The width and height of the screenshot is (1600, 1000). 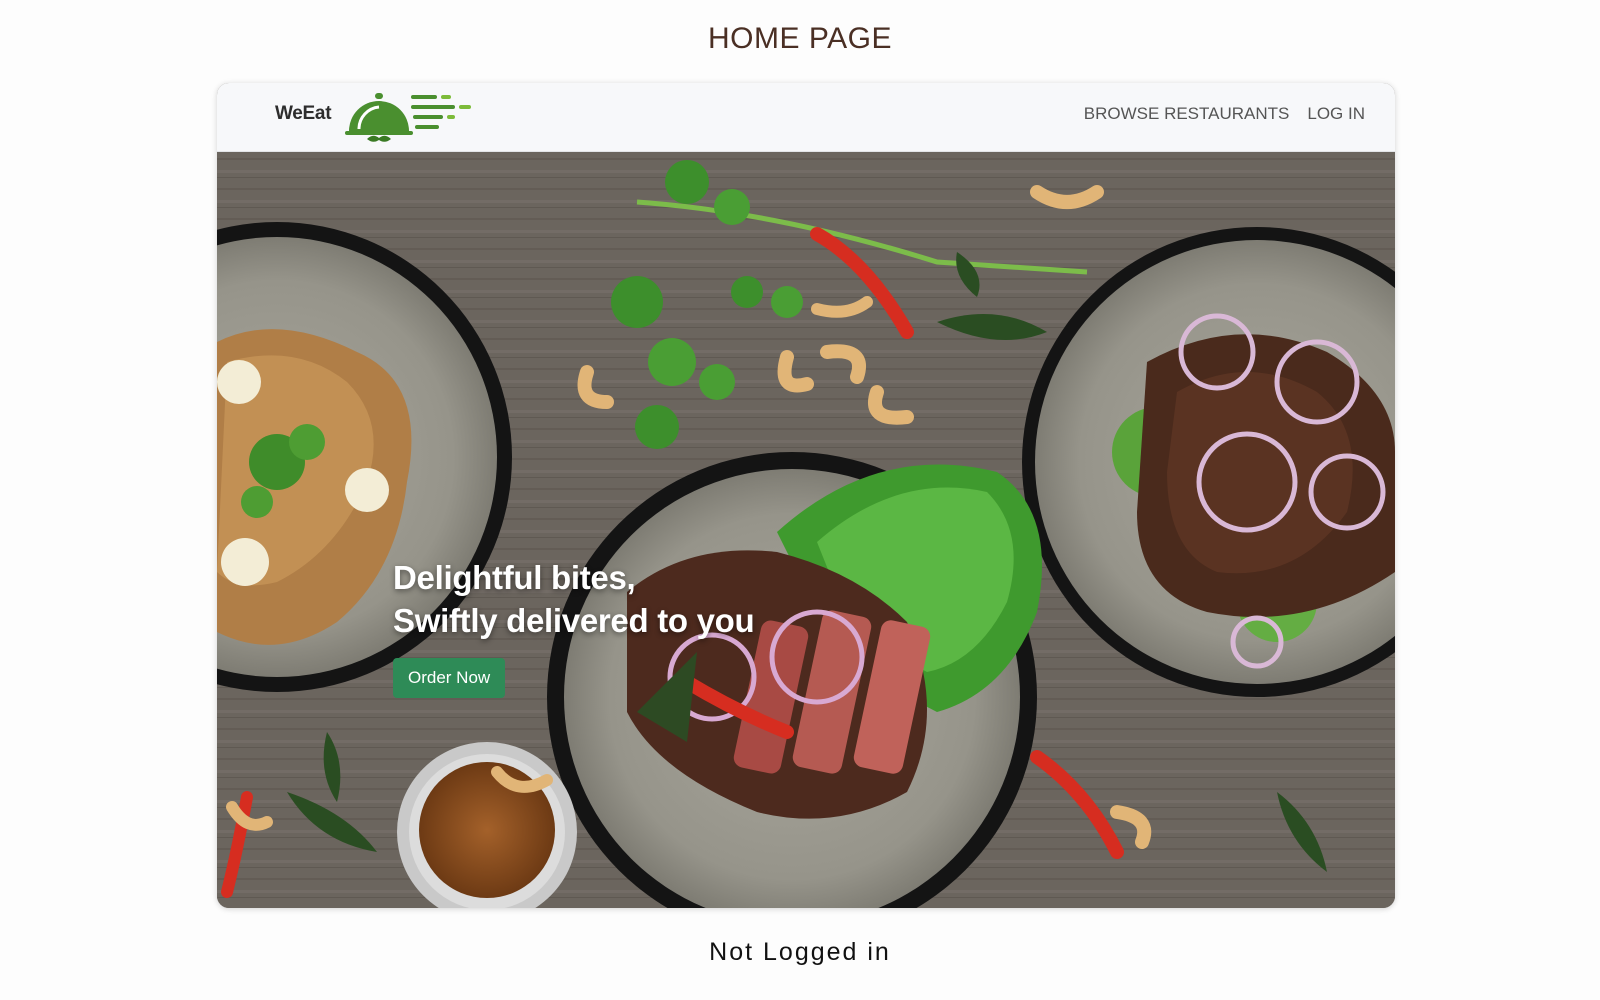 I want to click on page-title: HOME PAGE, so click(x=800, y=38).